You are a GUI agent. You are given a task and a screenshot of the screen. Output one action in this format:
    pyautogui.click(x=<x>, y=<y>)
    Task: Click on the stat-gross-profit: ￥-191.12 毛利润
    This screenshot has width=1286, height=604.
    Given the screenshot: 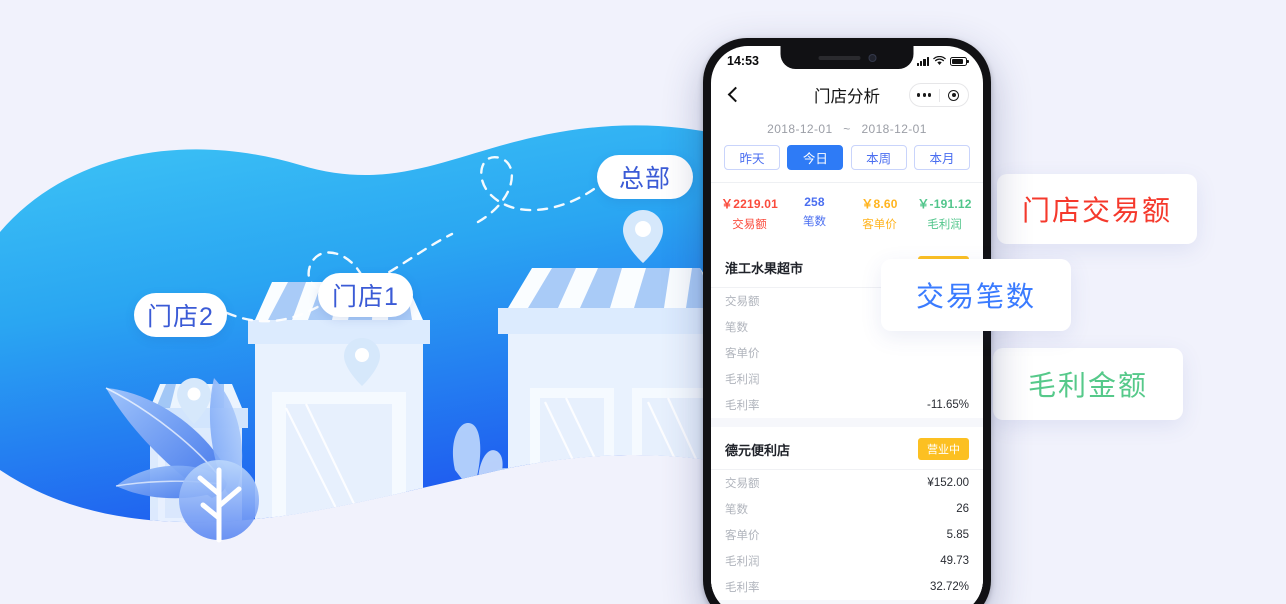 What is the action you would take?
    pyautogui.click(x=944, y=213)
    